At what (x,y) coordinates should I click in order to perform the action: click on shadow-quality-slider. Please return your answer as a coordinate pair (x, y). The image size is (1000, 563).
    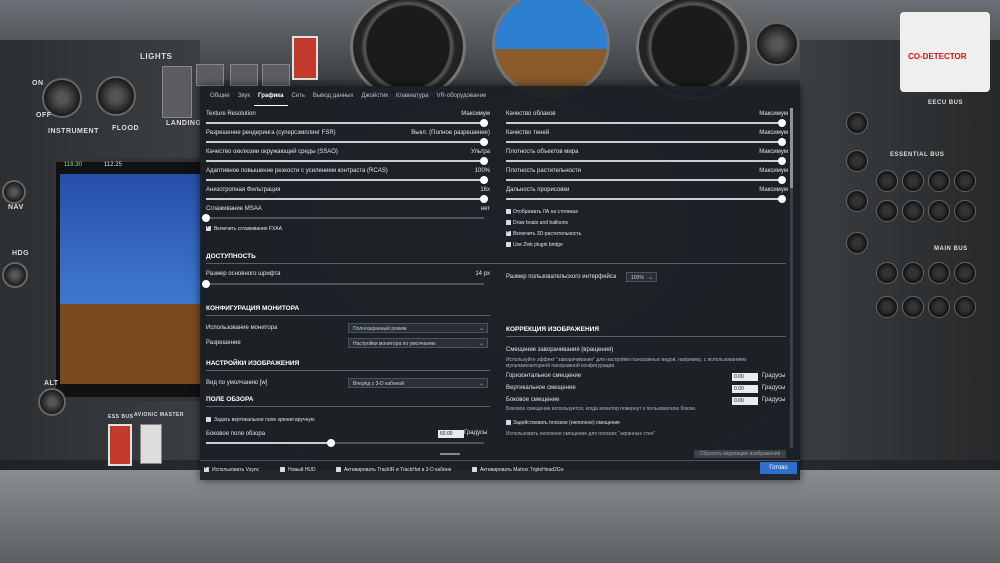
    Looking at the image, I should click on (646, 142).